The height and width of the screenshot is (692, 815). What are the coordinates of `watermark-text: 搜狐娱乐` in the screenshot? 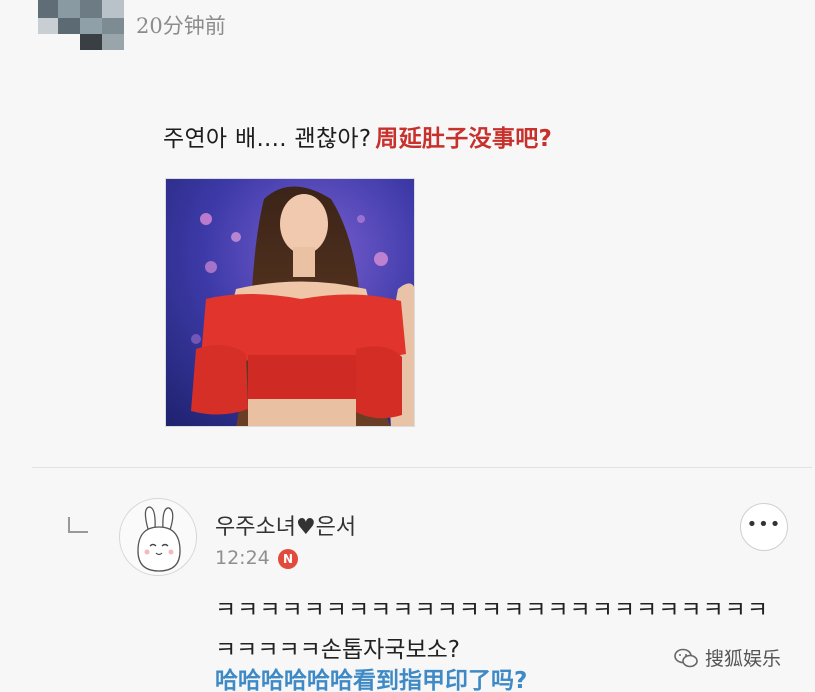 It's located at (743, 659).